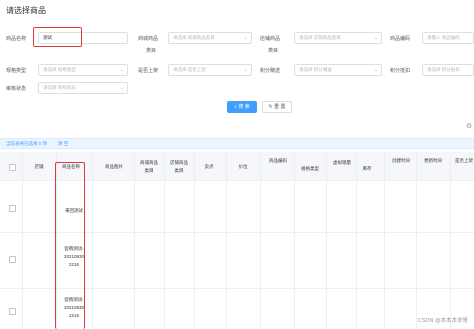 This screenshot has width=474, height=329. I want to click on search-icon: ⌕, so click(236, 107).